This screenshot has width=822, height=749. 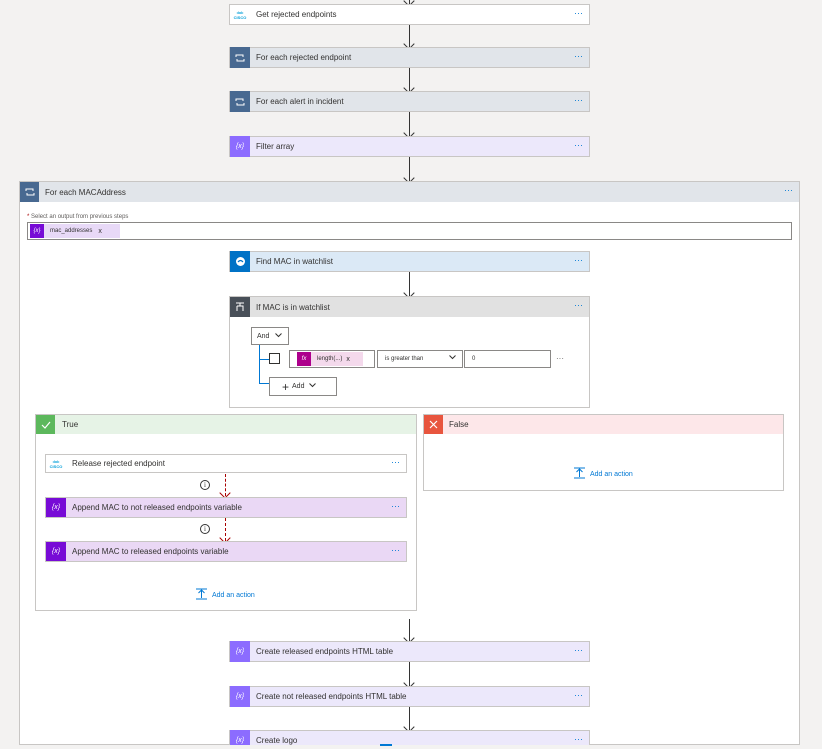 I want to click on length-token: fx length(...) x, so click(x=330, y=359).